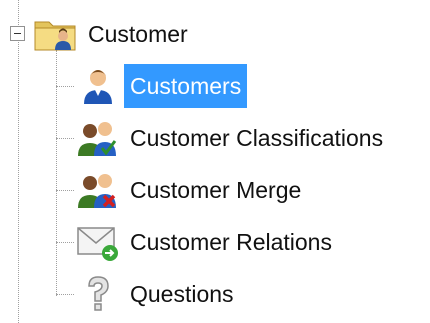 Image resolution: width=430 pixels, height=323 pixels. I want to click on users-check-icon, so click(98, 138).